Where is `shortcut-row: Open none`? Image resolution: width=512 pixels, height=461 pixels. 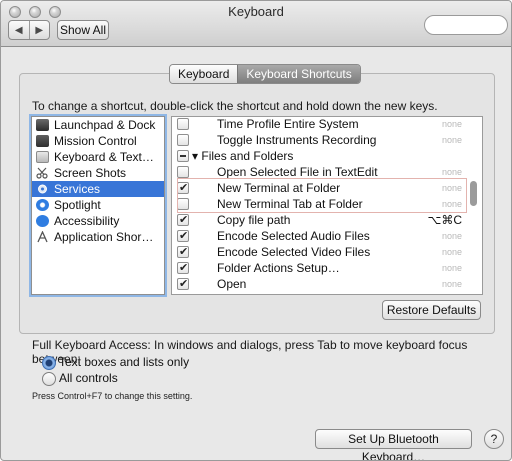 shortcut-row: Open none is located at coordinates (322, 284).